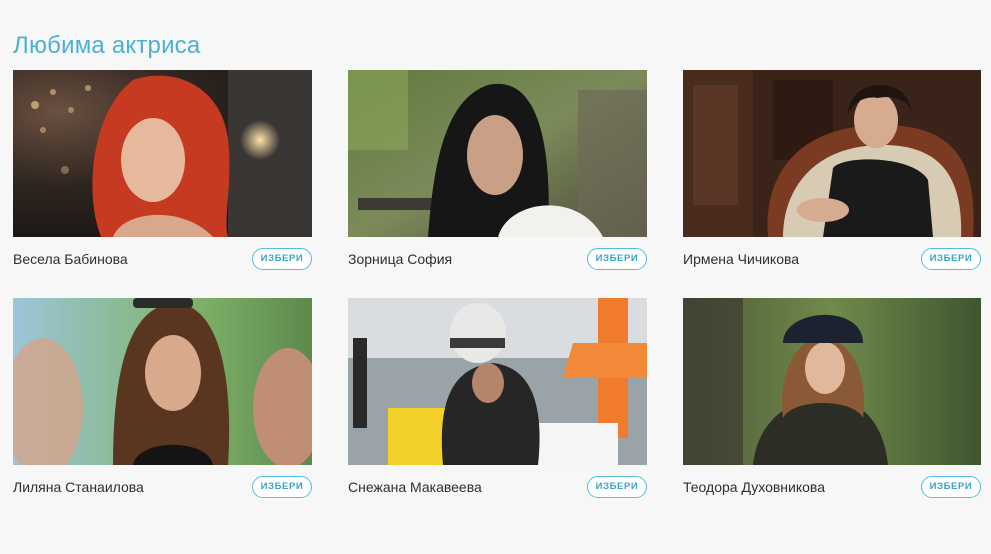  What do you see at coordinates (741, 258) in the screenshot?
I see `actress-name: Ирмена Чичикова` at bounding box center [741, 258].